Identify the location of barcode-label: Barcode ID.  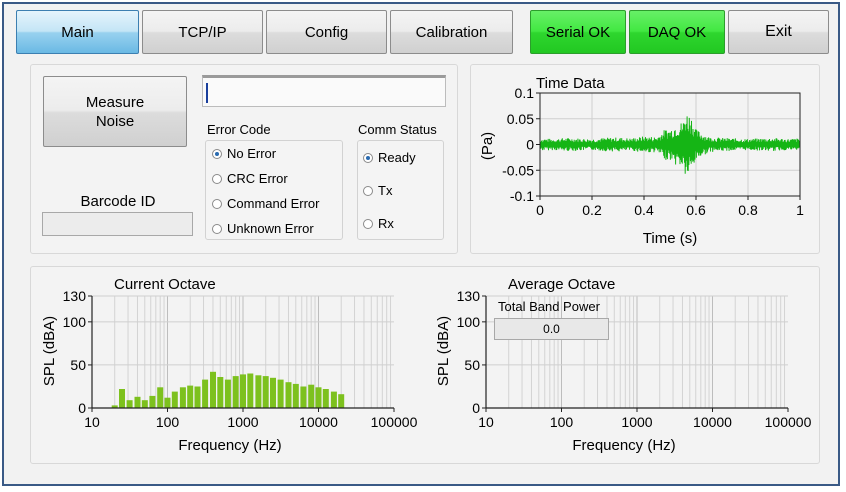
(118, 201).